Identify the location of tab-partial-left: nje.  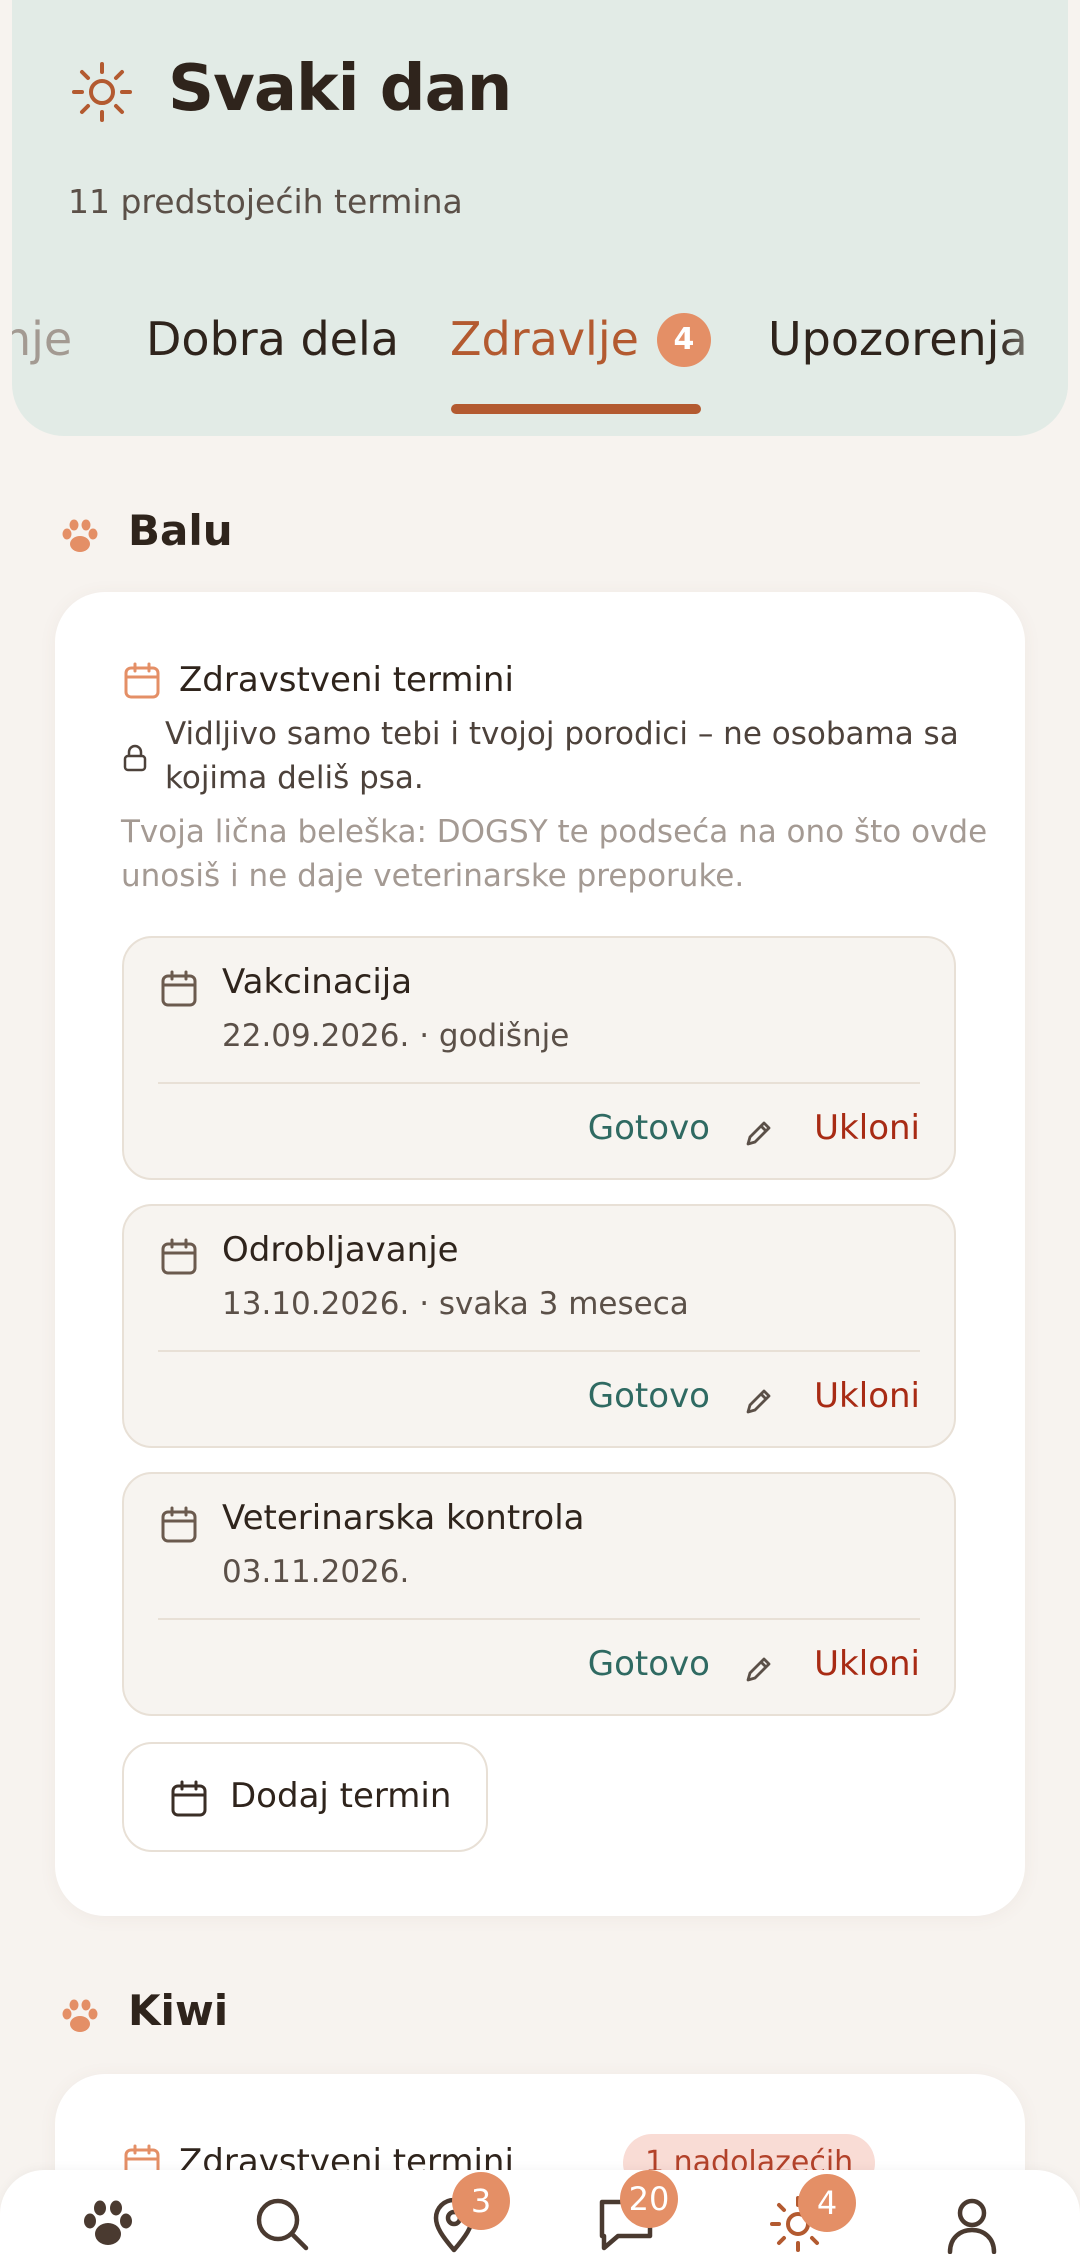
(42, 339).